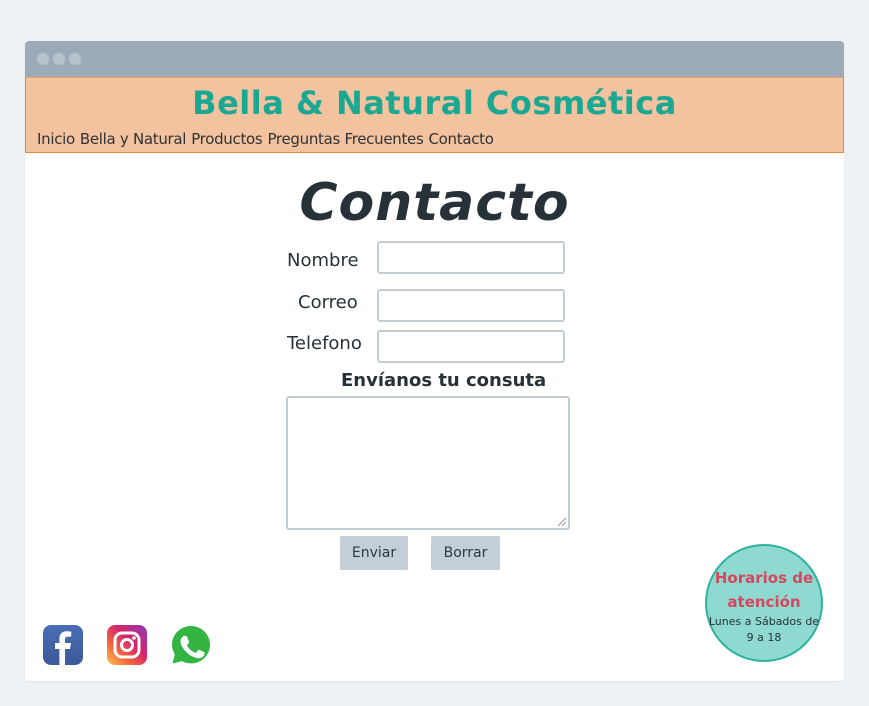 The height and width of the screenshot is (706, 869). What do you see at coordinates (764, 590) in the screenshot?
I see `hours-title: Horarios de atención` at bounding box center [764, 590].